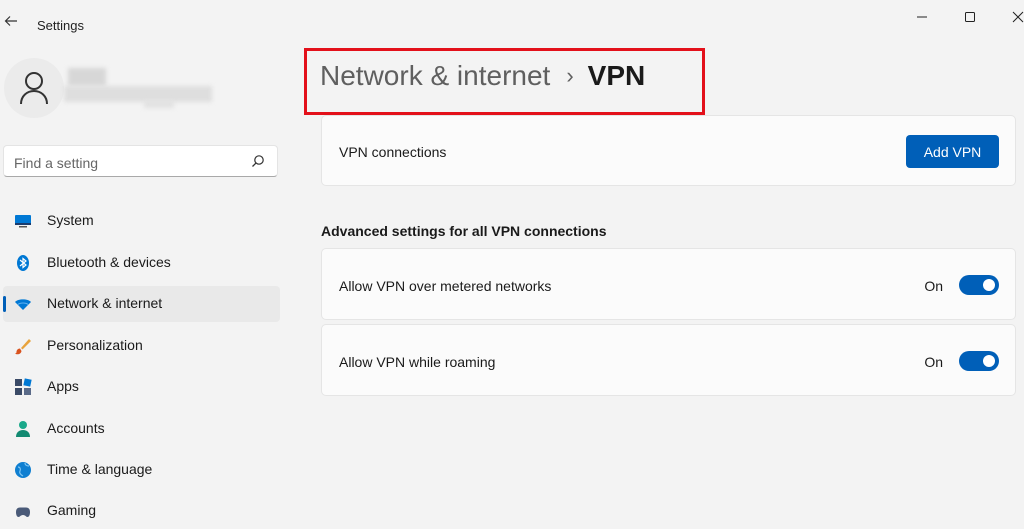 This screenshot has height=529, width=1024. I want to click on search-box, so click(140, 161).